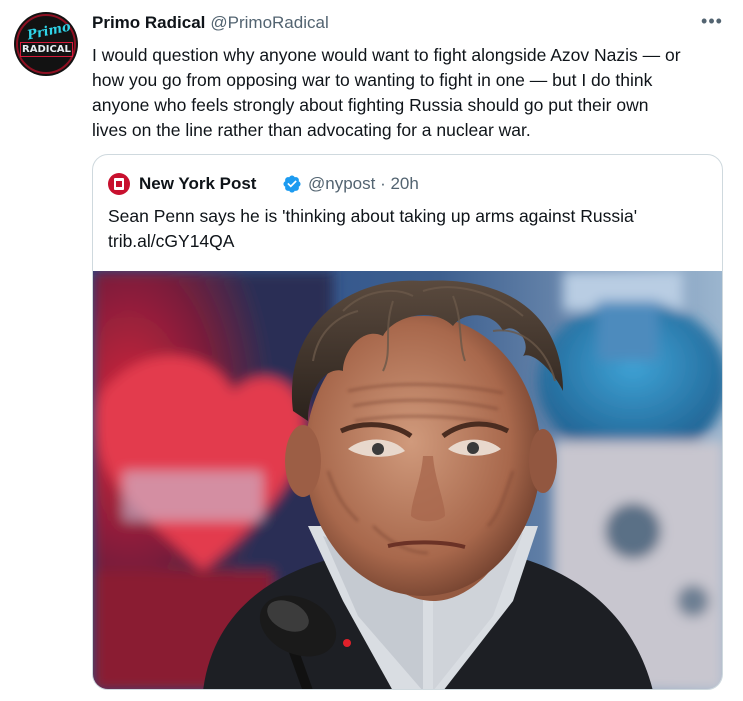  What do you see at coordinates (408, 241) in the screenshot?
I see `quoted-link: trib.al/cGY14QA` at bounding box center [408, 241].